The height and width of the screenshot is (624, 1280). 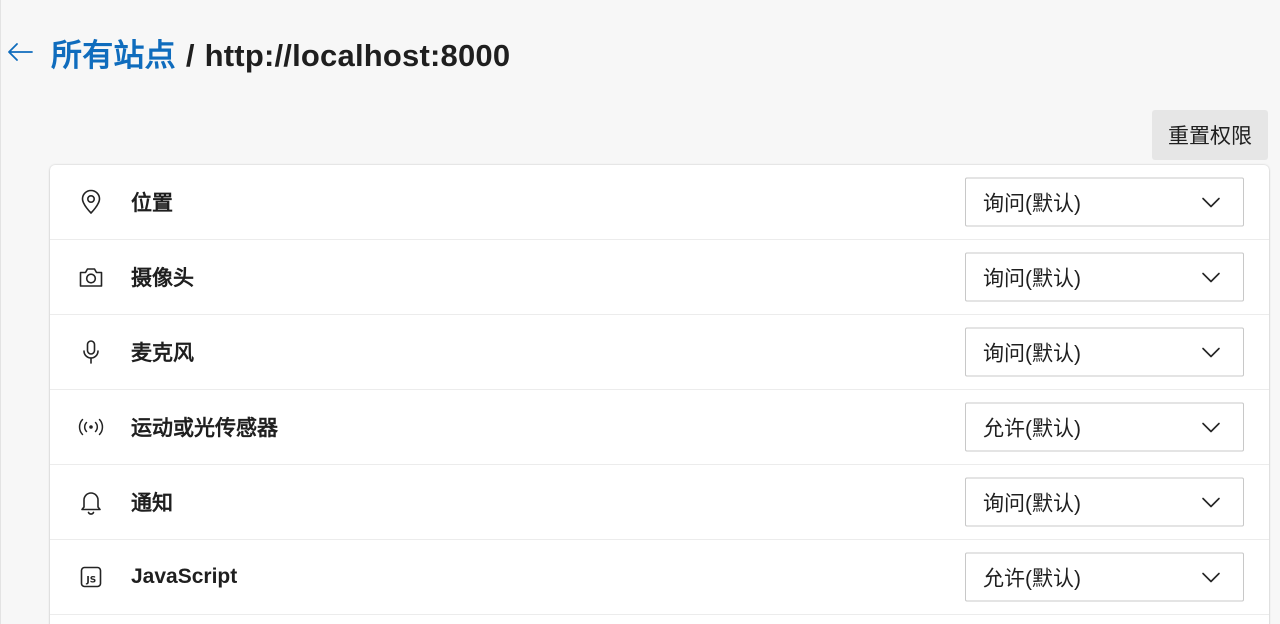 What do you see at coordinates (1104, 427) in the screenshot?
I see `permission-select-motion-sensors: 允许(默认)` at bounding box center [1104, 427].